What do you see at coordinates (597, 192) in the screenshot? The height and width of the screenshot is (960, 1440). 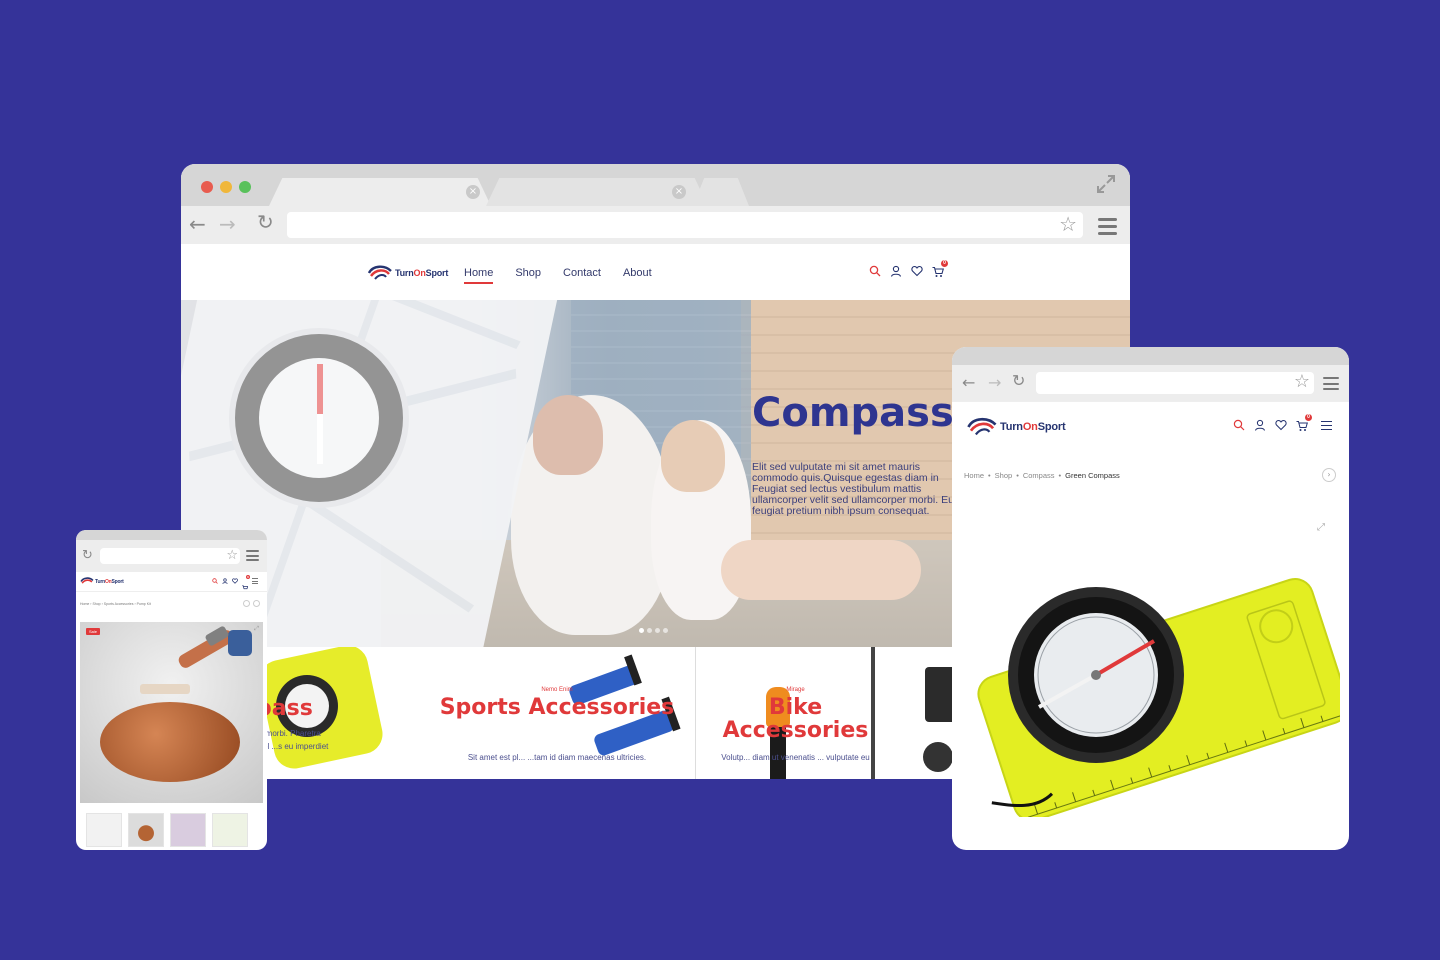 I see `browser-tab: ×` at bounding box center [597, 192].